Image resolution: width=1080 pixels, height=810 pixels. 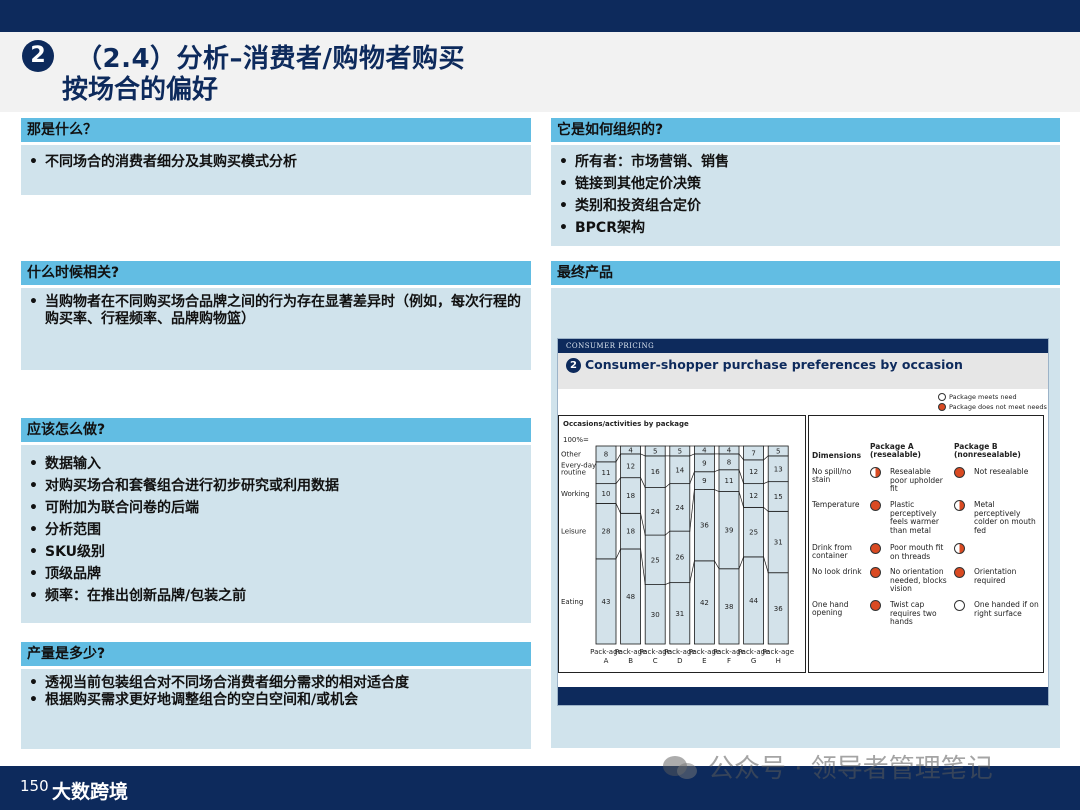 What do you see at coordinates (630, 661) in the screenshot?
I see `category-label: B` at bounding box center [630, 661].